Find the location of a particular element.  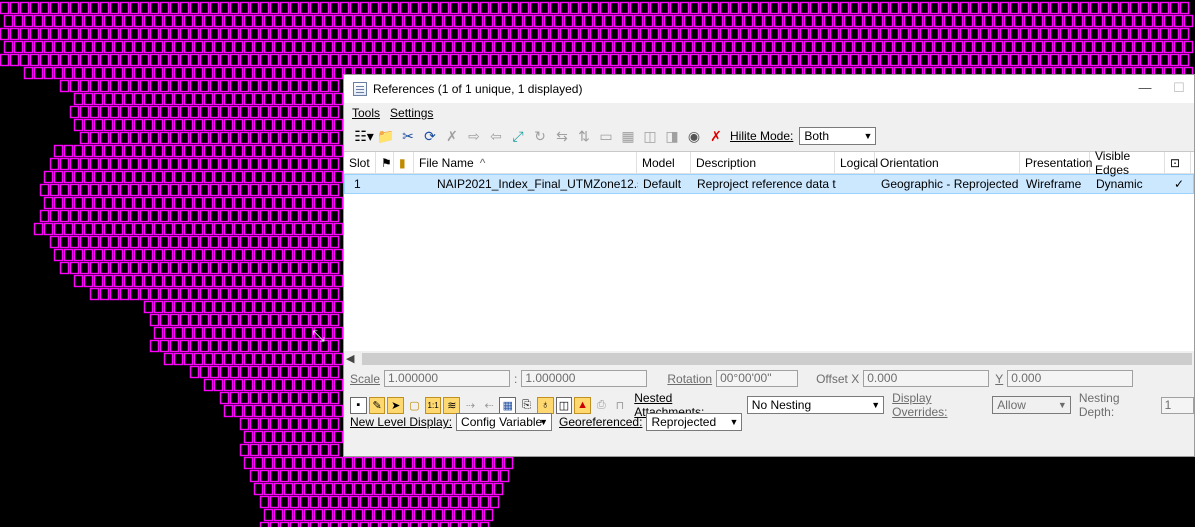

reload-icon: ⟳ is located at coordinates (430, 136).